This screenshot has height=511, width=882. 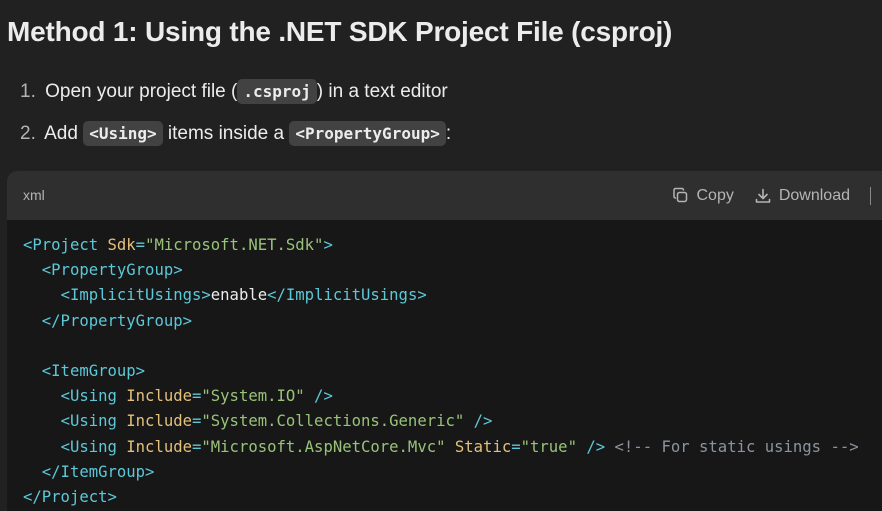 What do you see at coordinates (367, 133) in the screenshot?
I see `inline-code-propertygroup: <PropertyGroup>` at bounding box center [367, 133].